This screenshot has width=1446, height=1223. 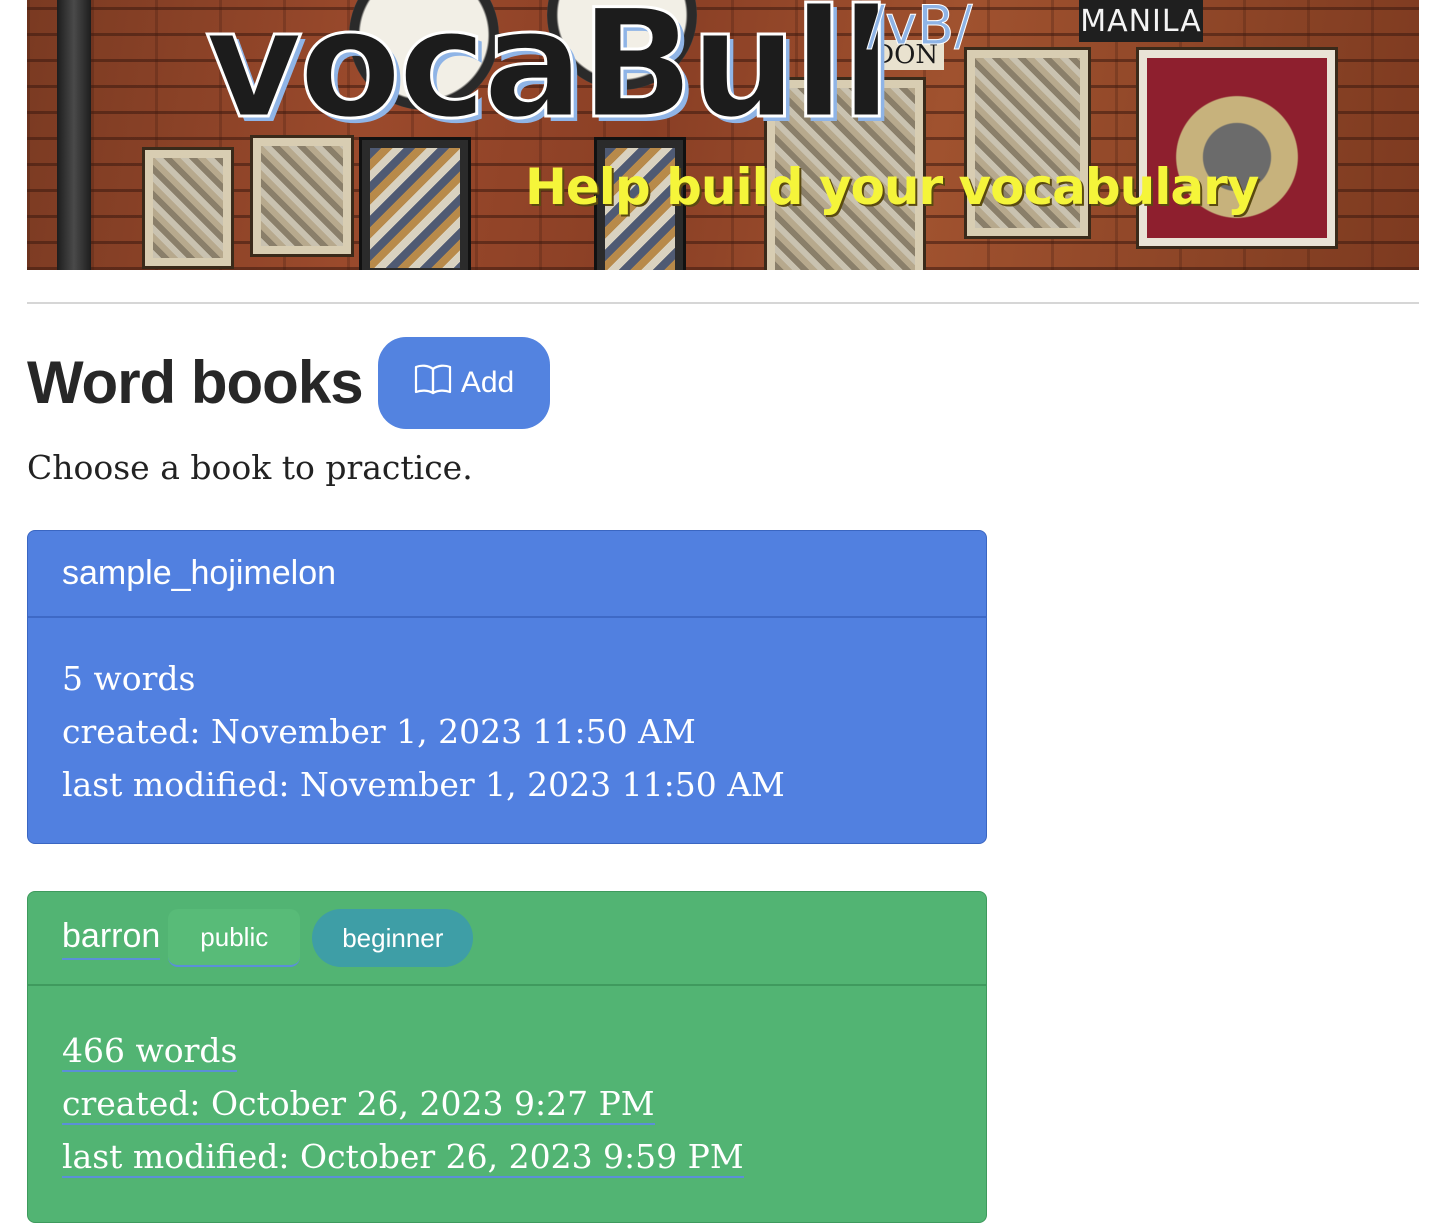 What do you see at coordinates (1141, 21) in the screenshot?
I see `banner-sign: MANILA` at bounding box center [1141, 21].